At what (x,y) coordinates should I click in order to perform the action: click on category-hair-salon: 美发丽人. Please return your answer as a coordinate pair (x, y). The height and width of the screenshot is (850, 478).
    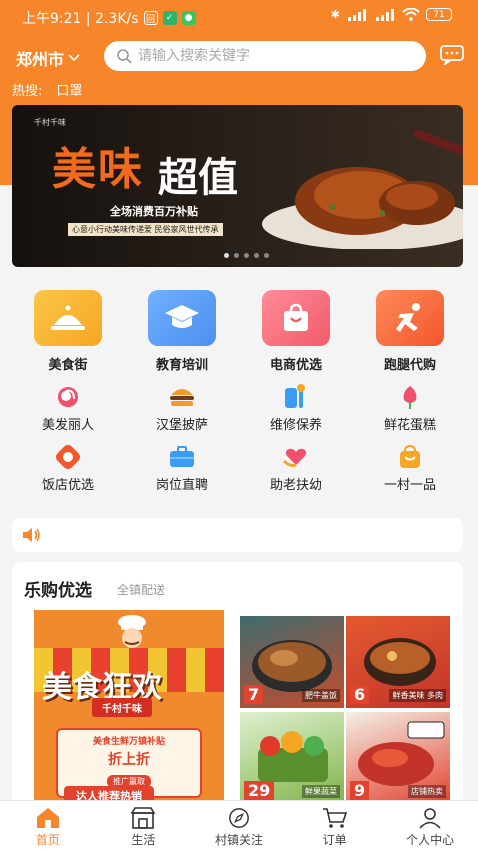
    Looking at the image, I should click on (68, 408).